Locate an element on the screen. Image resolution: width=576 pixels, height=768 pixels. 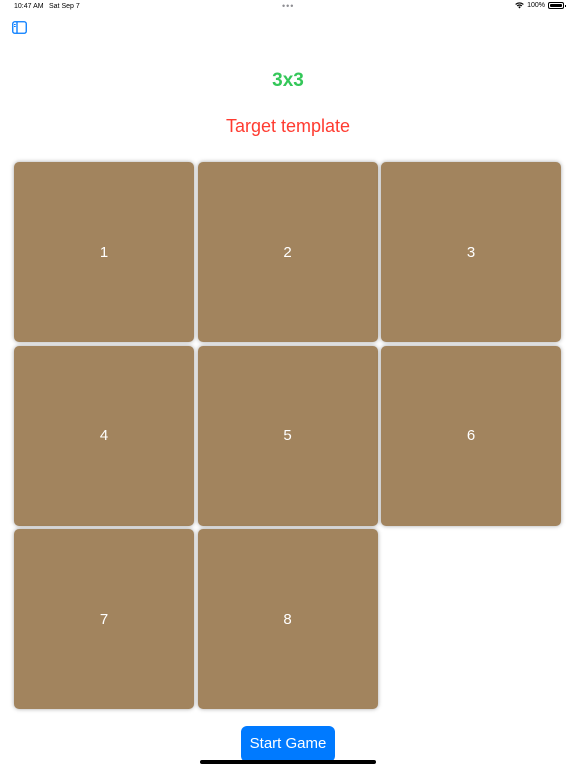
puzzle-tile: 6 is located at coordinates (471, 435).